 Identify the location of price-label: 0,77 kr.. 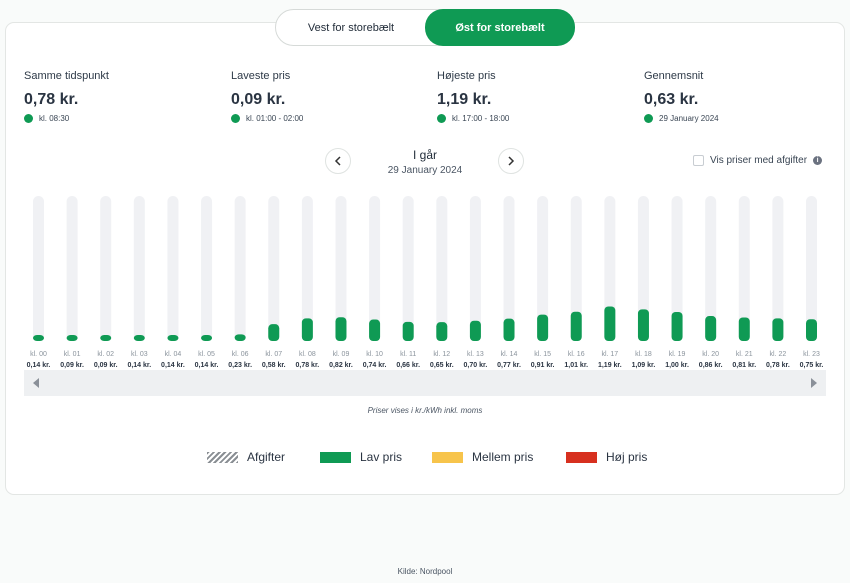
(509, 365).